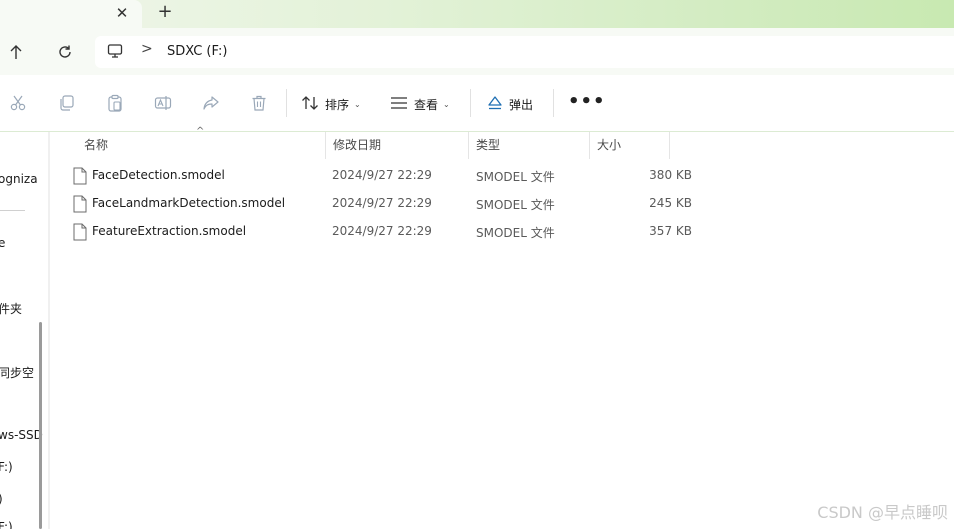 The height and width of the screenshot is (529, 954). Describe the element at coordinates (259, 103) in the screenshot. I see `delete-icon` at that location.